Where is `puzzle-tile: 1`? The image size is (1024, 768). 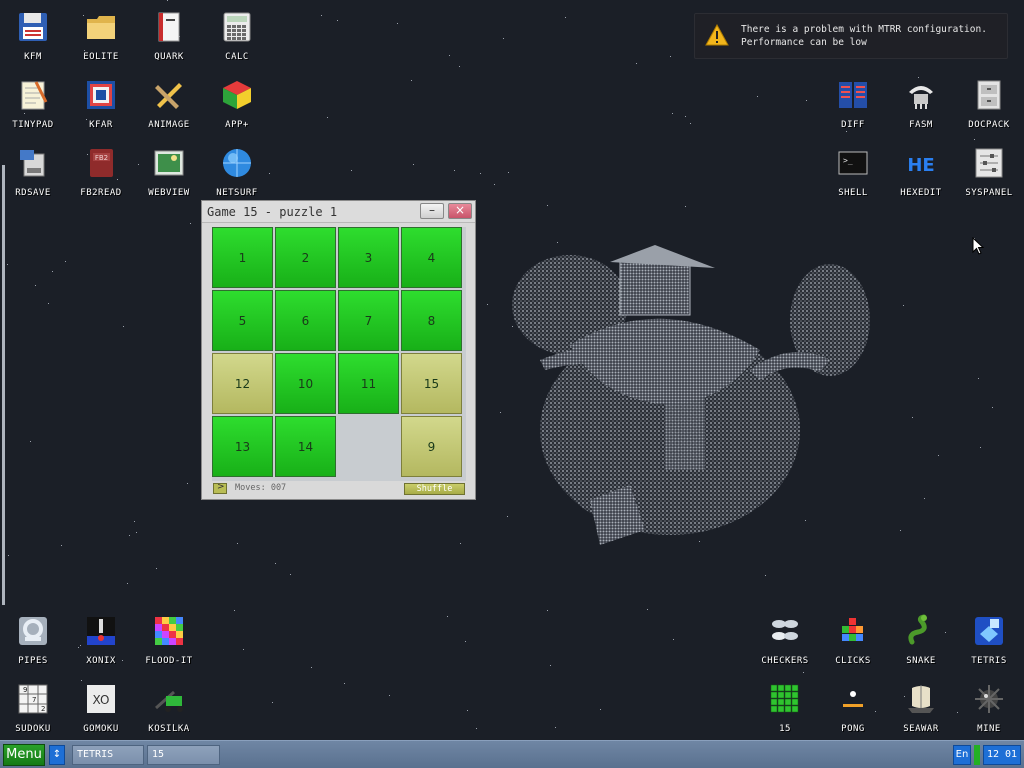
puzzle-tile: 1 is located at coordinates (242, 257).